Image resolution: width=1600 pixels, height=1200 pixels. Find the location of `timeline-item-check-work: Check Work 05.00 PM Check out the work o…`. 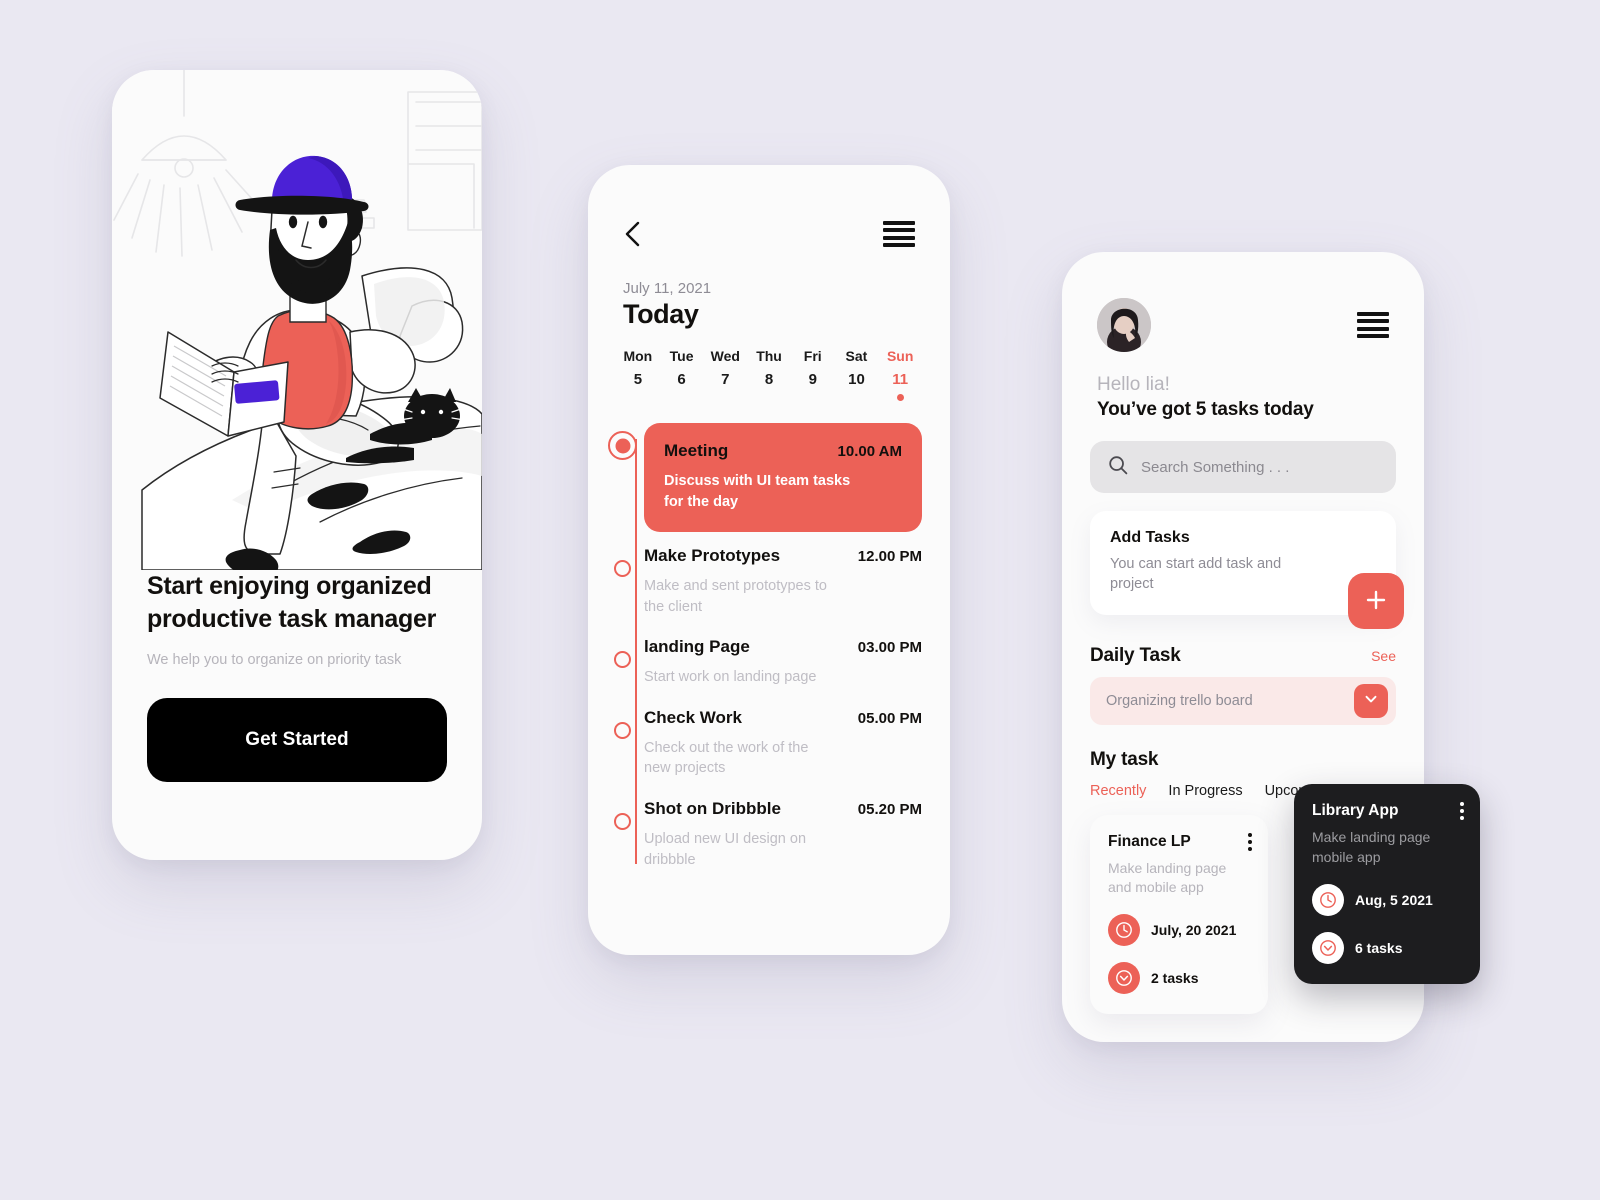

timeline-item-check-work: Check Work 05.00 PM Check out the work o… is located at coordinates (755, 753).